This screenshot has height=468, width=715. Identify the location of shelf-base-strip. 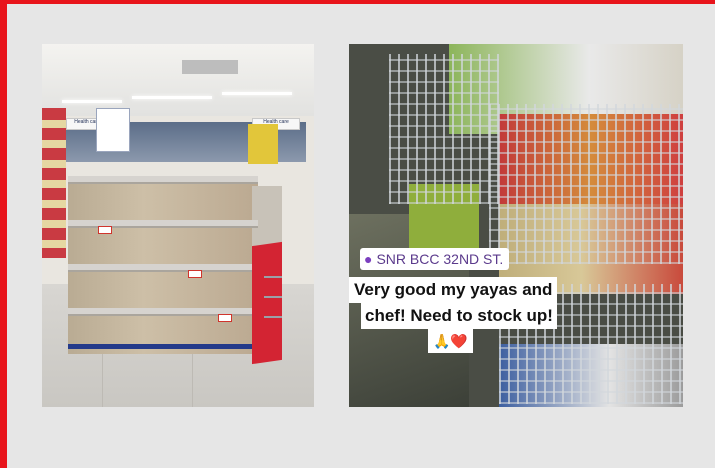
(168, 346).